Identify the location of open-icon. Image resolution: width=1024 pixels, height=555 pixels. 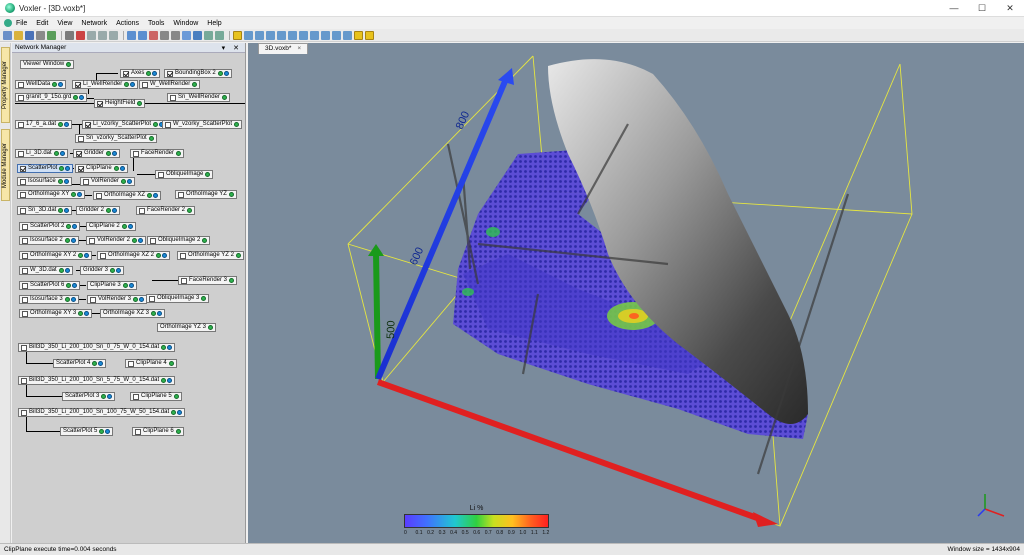
(18, 35).